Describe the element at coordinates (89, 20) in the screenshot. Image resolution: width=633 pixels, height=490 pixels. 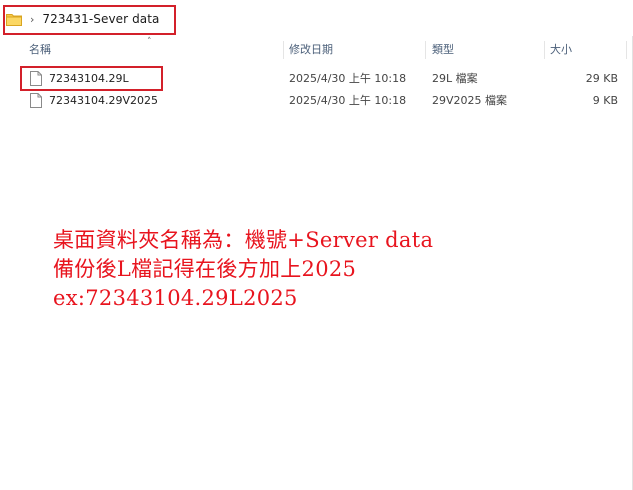
I see `highlight-box-breadcrumb` at that location.